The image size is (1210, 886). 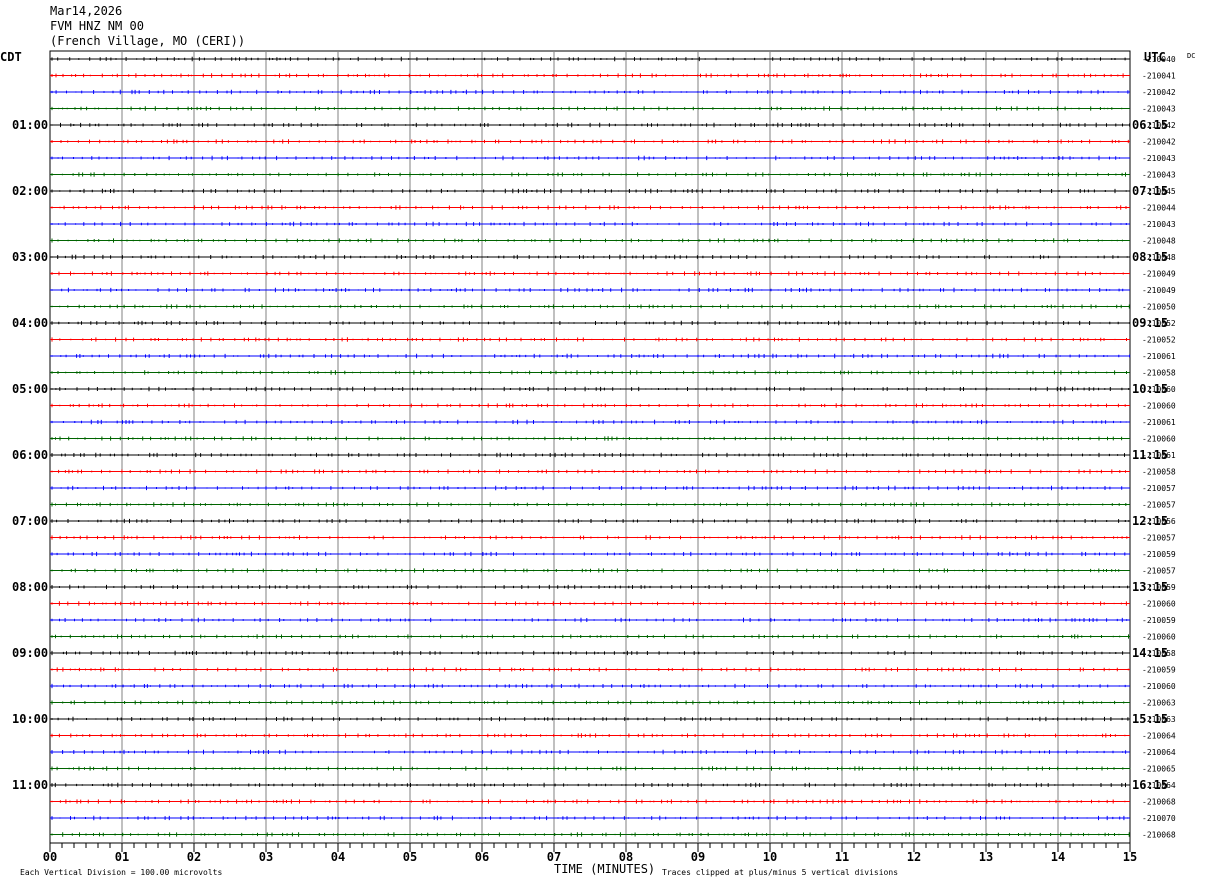 What do you see at coordinates (30, 653) in the screenshot?
I see `cdt-hour-label: 09:00` at bounding box center [30, 653].